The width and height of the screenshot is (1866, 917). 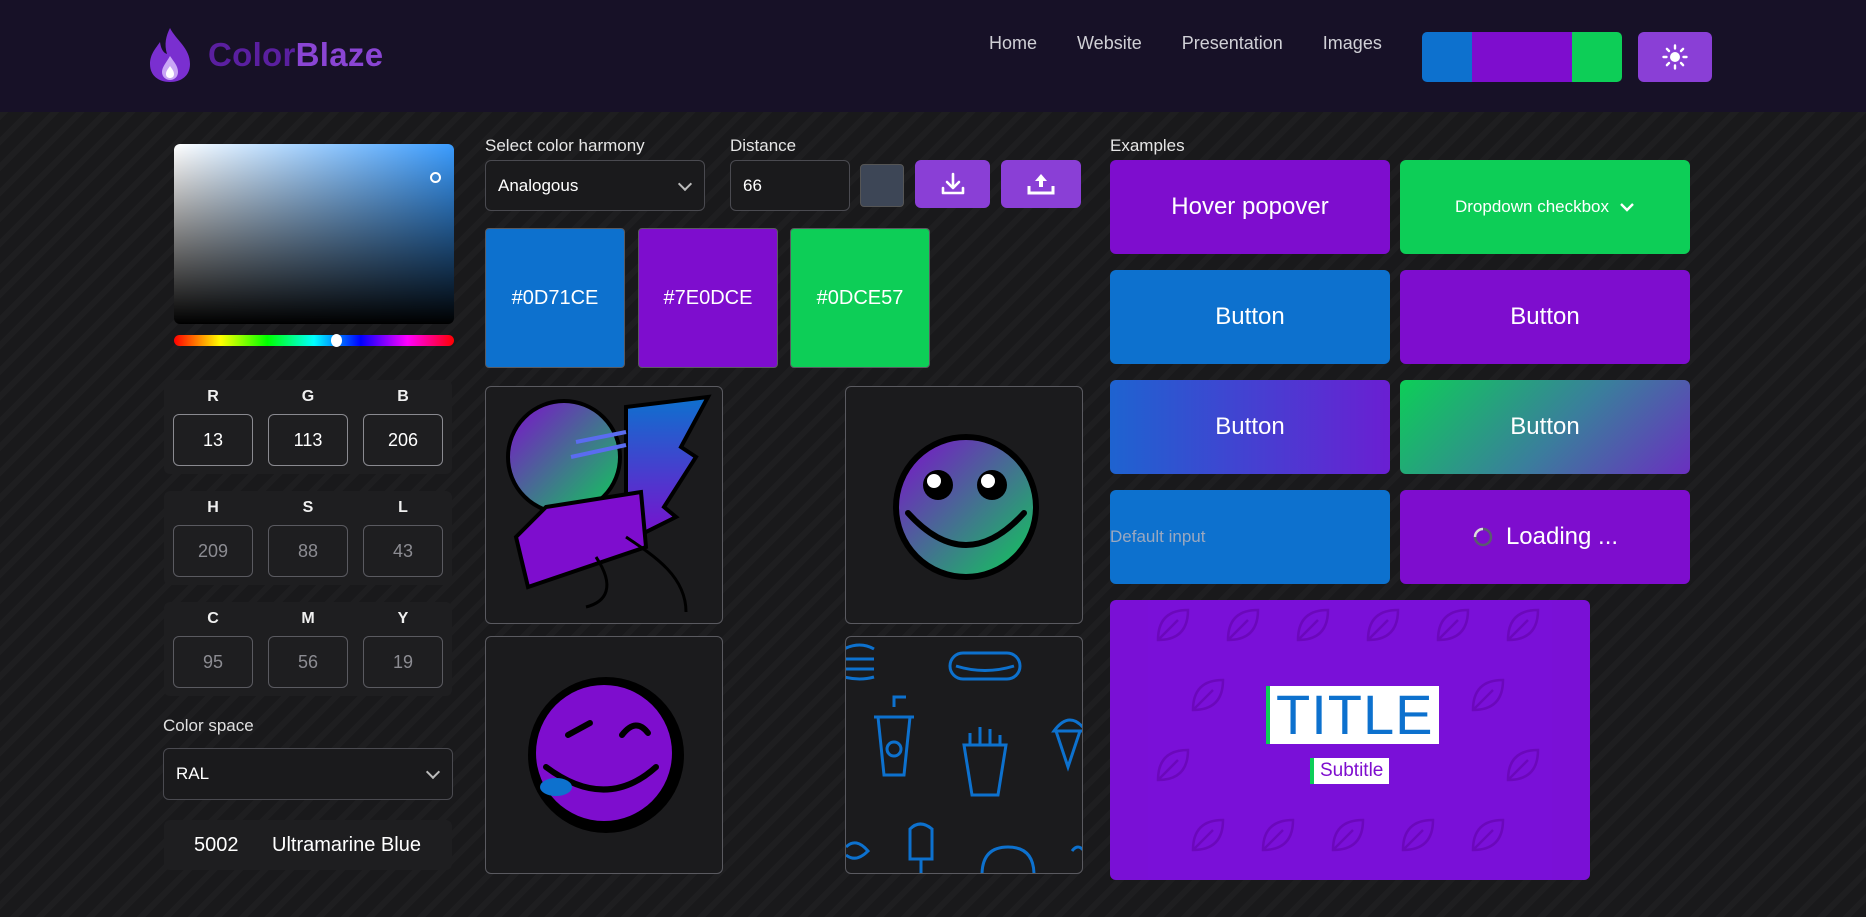 I want to click on secondary-button-label: Button, so click(x=1545, y=316).